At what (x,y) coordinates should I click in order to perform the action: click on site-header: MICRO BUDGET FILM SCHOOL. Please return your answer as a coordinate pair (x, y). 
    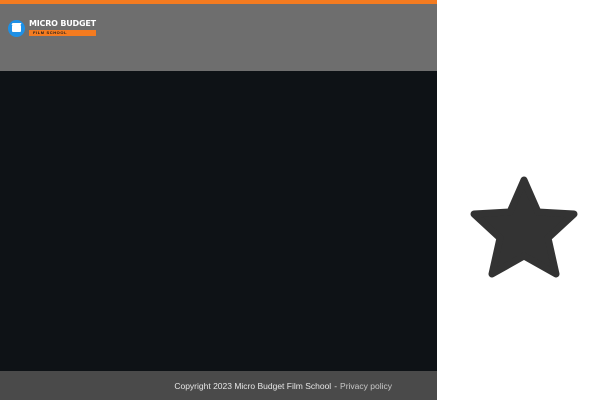
    Looking at the image, I should click on (218, 37).